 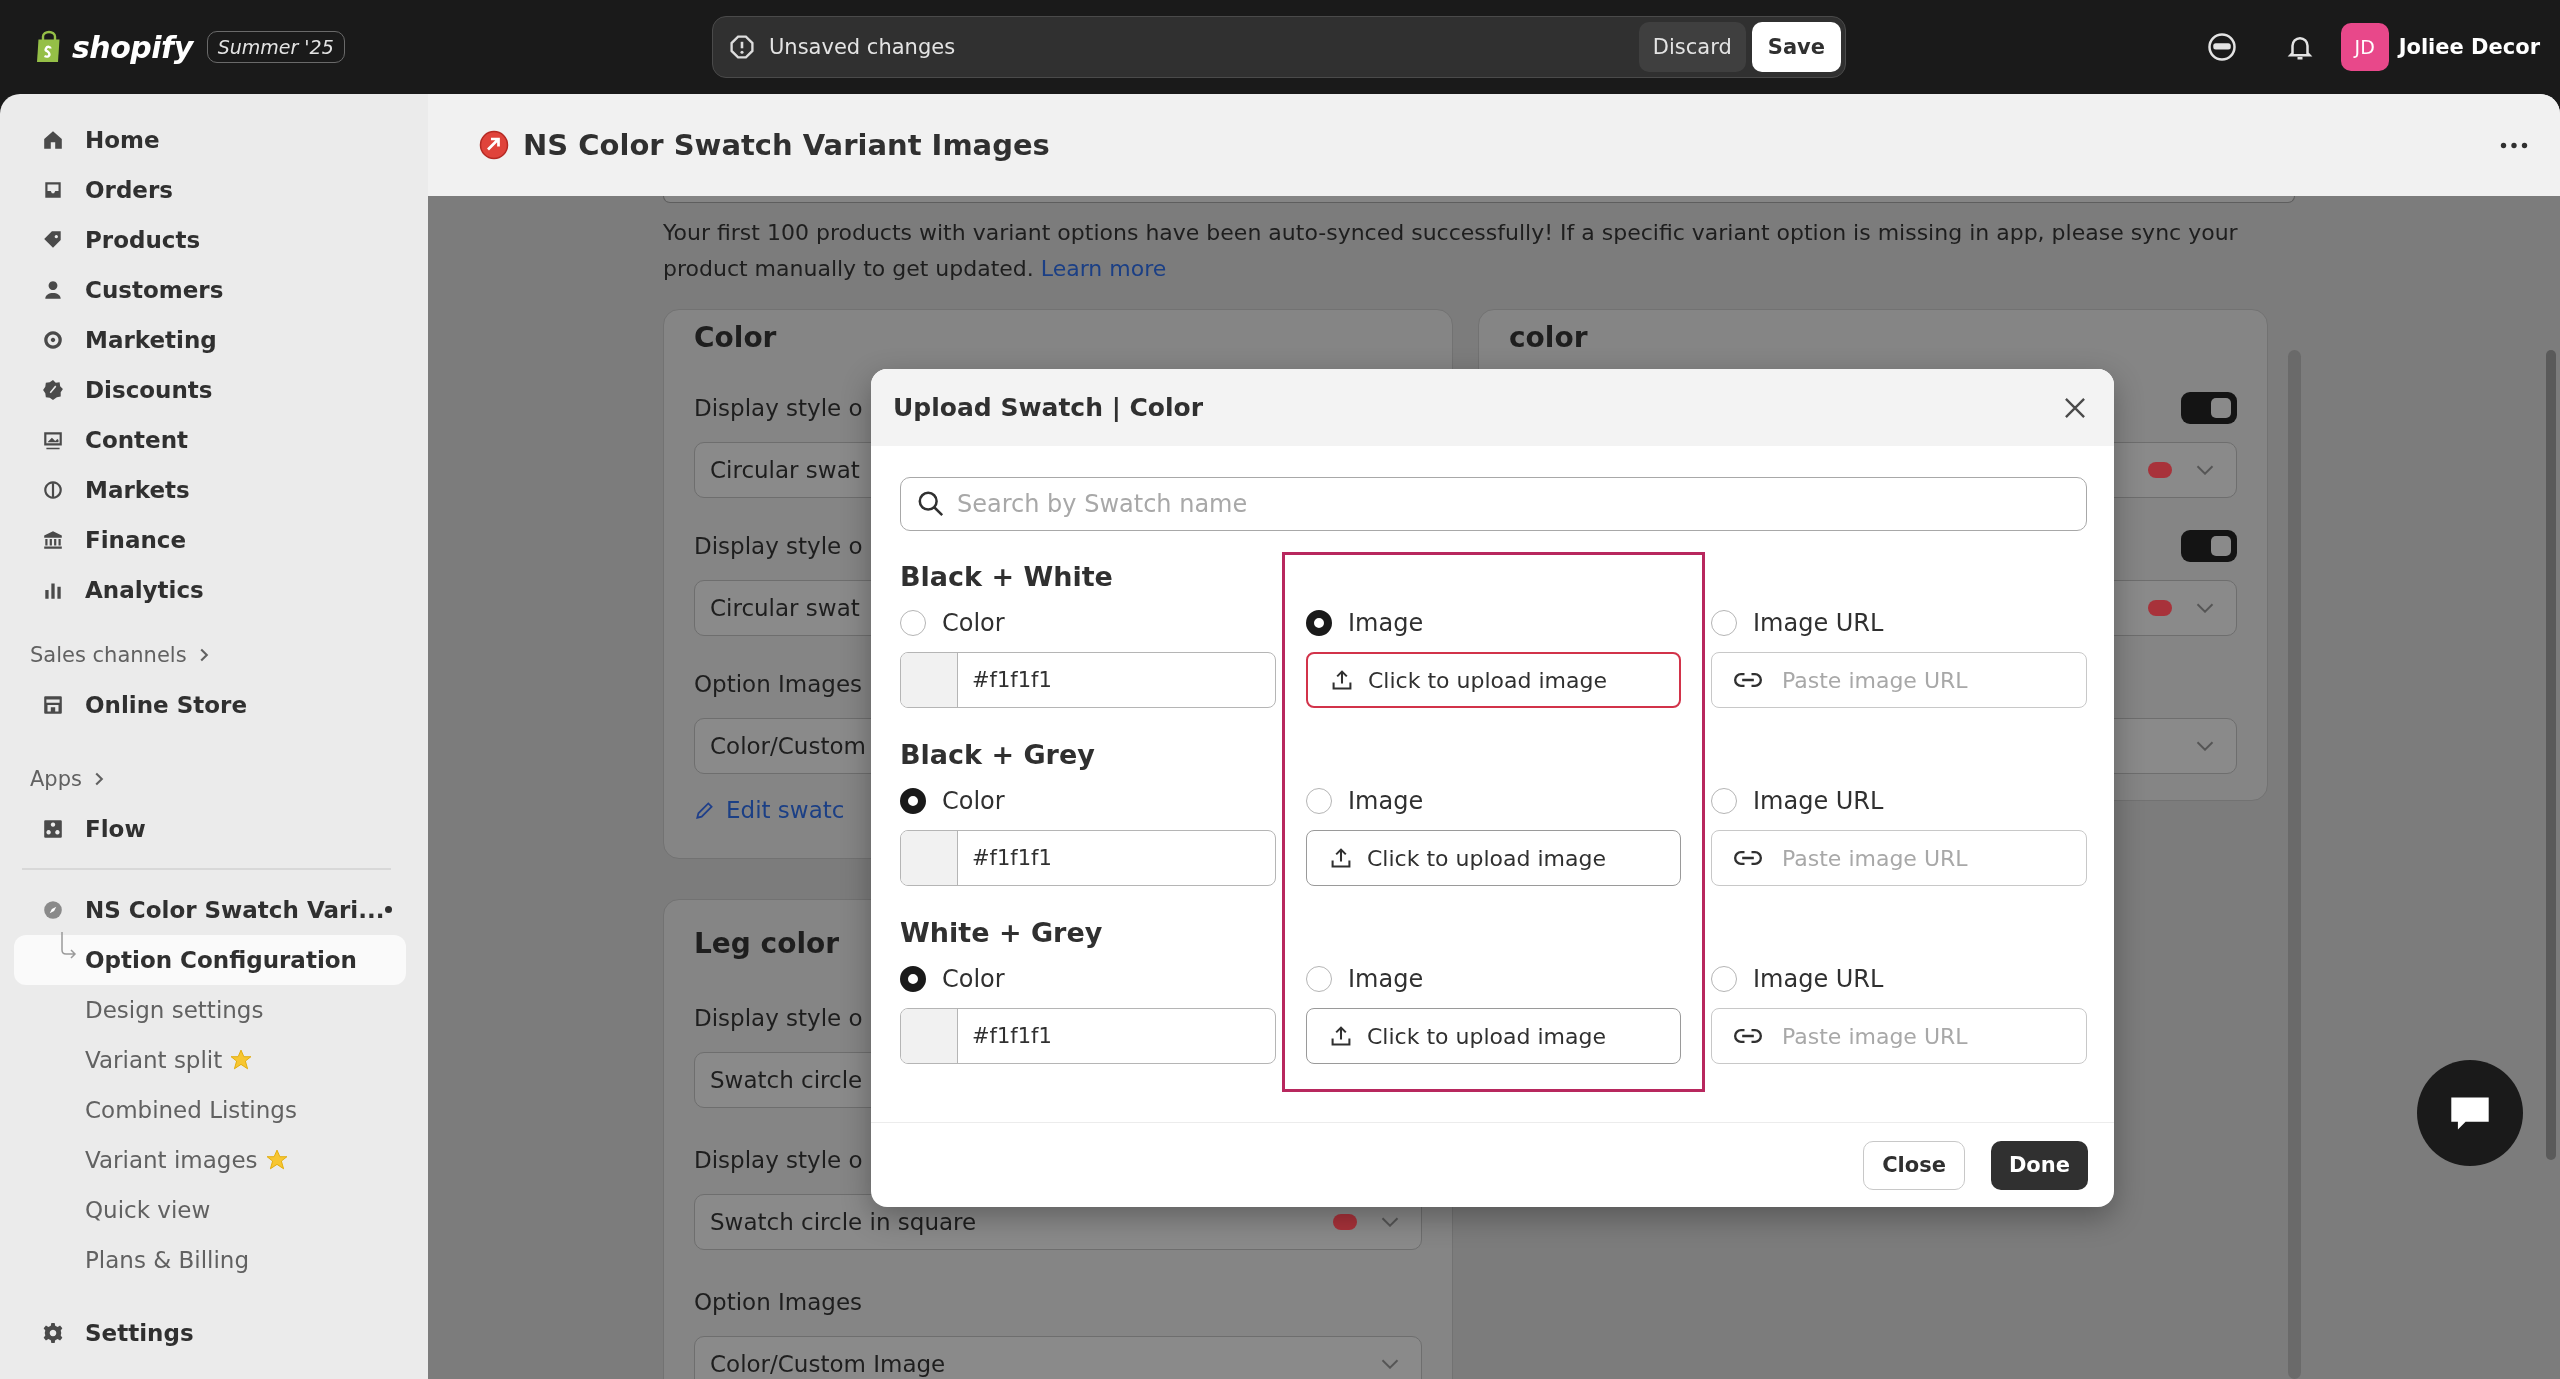 I want to click on swatch-name: Black + Grey, so click(x=997, y=754).